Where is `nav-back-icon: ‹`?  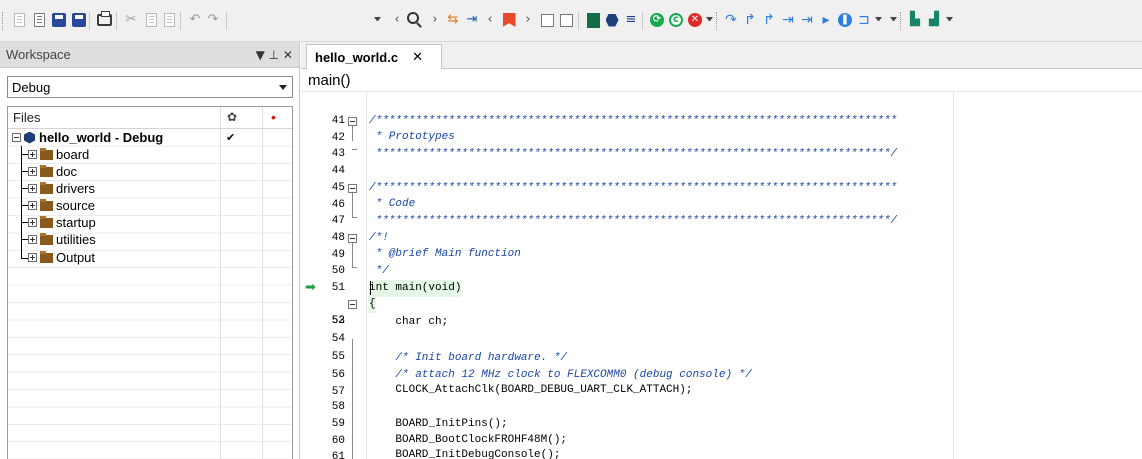 nav-back-icon: ‹ is located at coordinates (490, 20).